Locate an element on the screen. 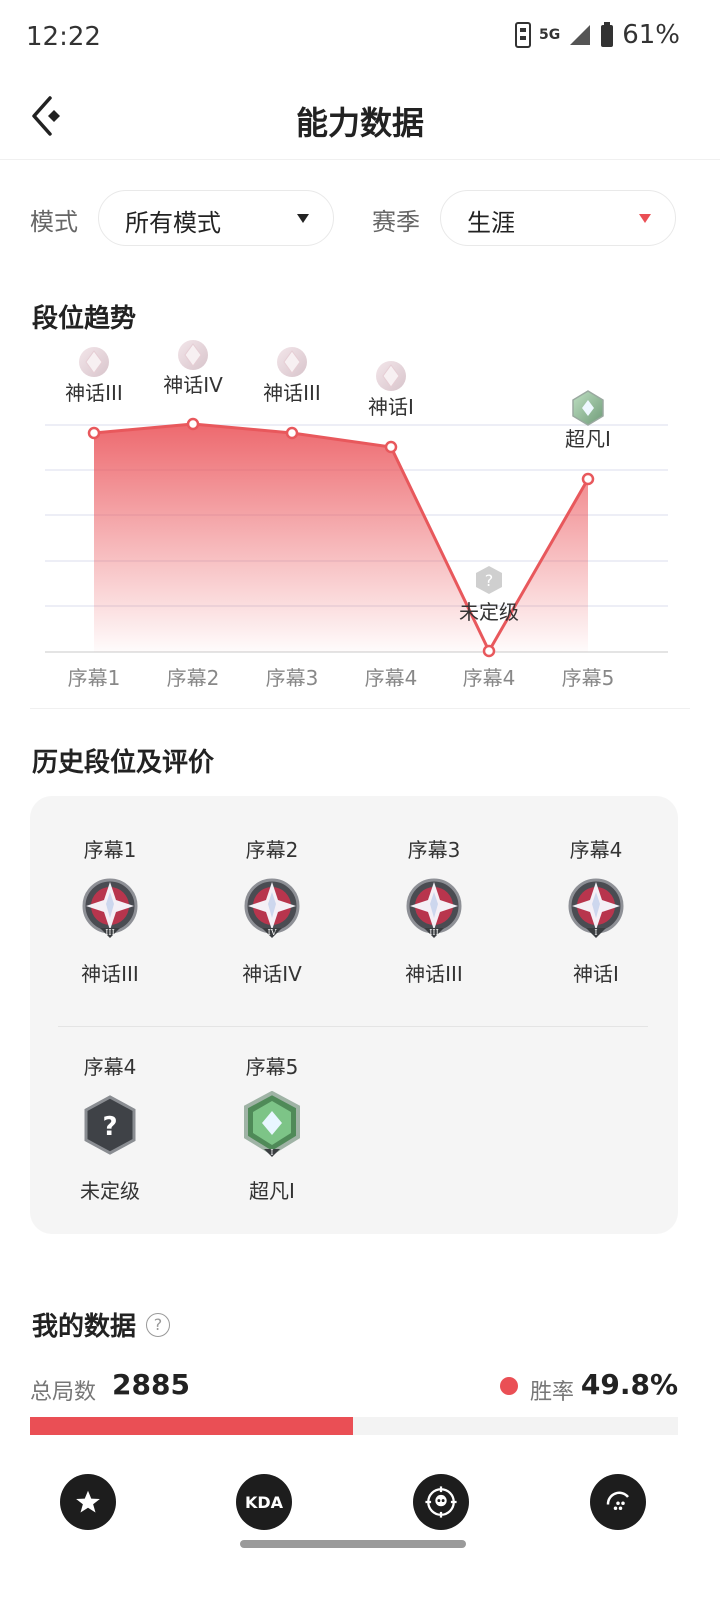  bottom-tab-bar: KDA is located at coordinates (360, 1500).